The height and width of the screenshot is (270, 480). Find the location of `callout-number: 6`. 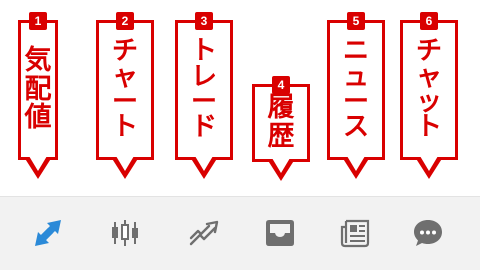

callout-number: 6 is located at coordinates (429, 21).